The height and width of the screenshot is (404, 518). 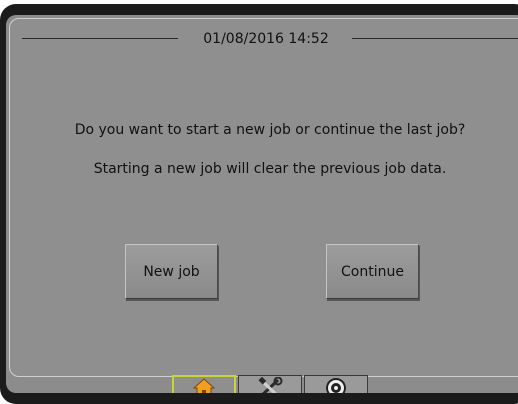 I want to click on tools-icon, so click(x=270, y=385).